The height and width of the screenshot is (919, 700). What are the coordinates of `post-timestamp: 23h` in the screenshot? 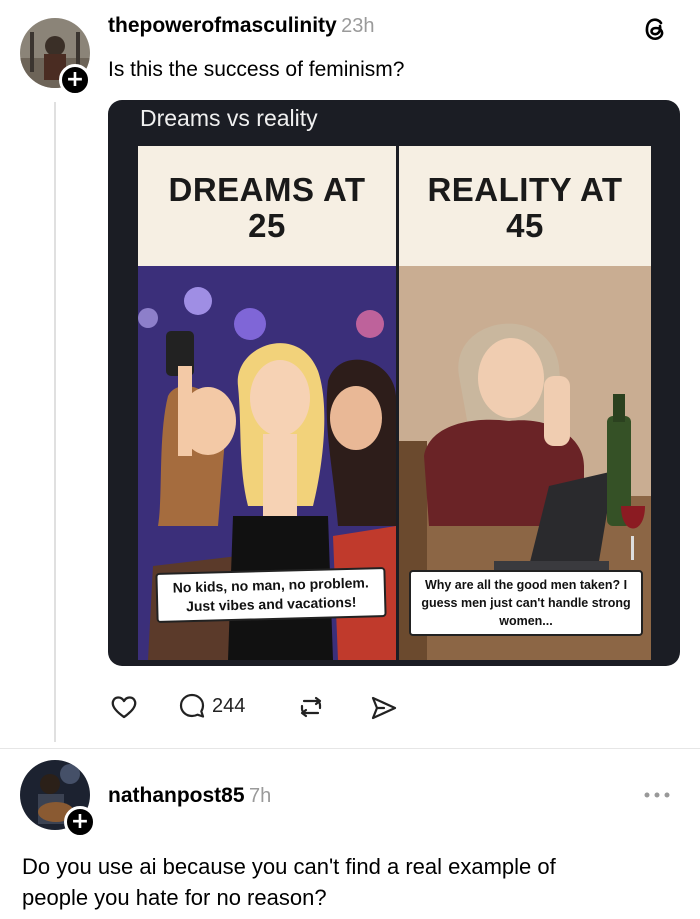 It's located at (358, 26).